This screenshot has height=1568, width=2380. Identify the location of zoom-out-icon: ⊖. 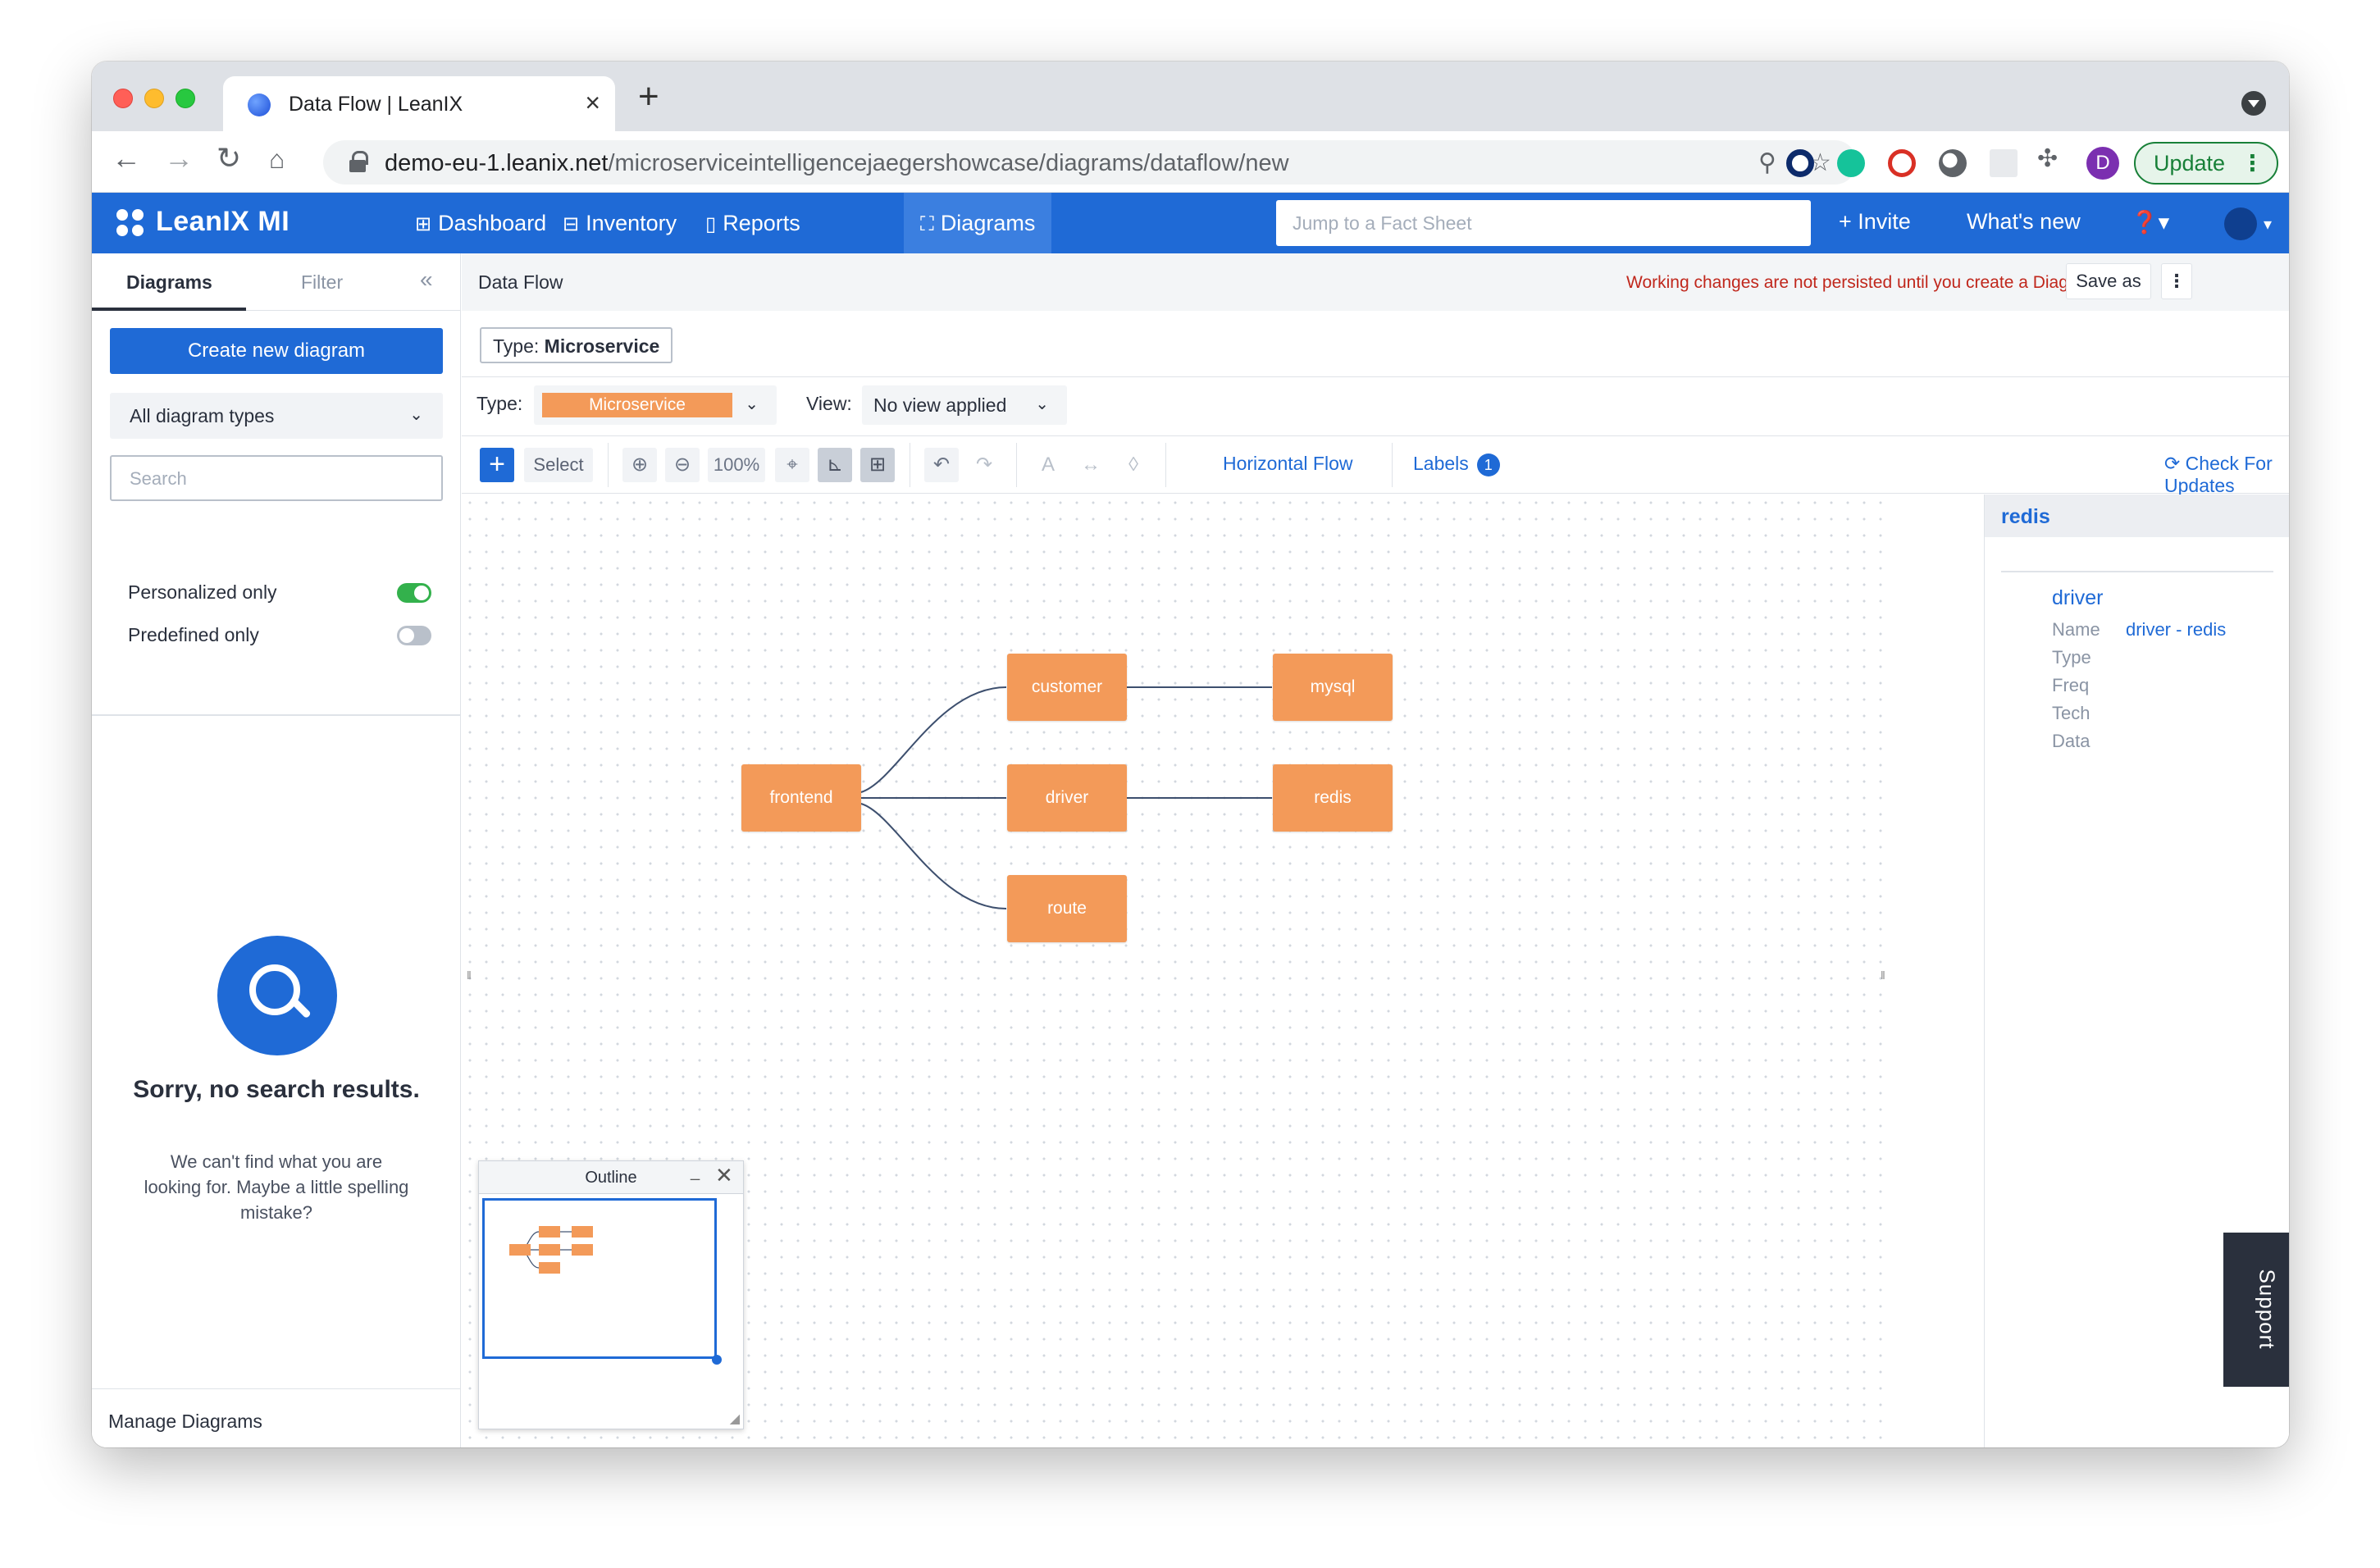
(683, 465).